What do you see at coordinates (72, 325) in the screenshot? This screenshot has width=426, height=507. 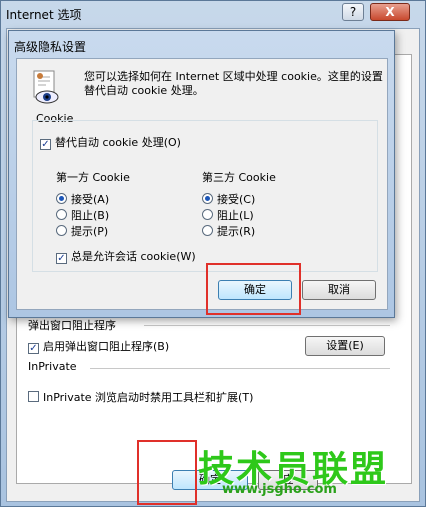 I see `popup-blocker-section-title: 弹出窗口阻止程序` at bounding box center [72, 325].